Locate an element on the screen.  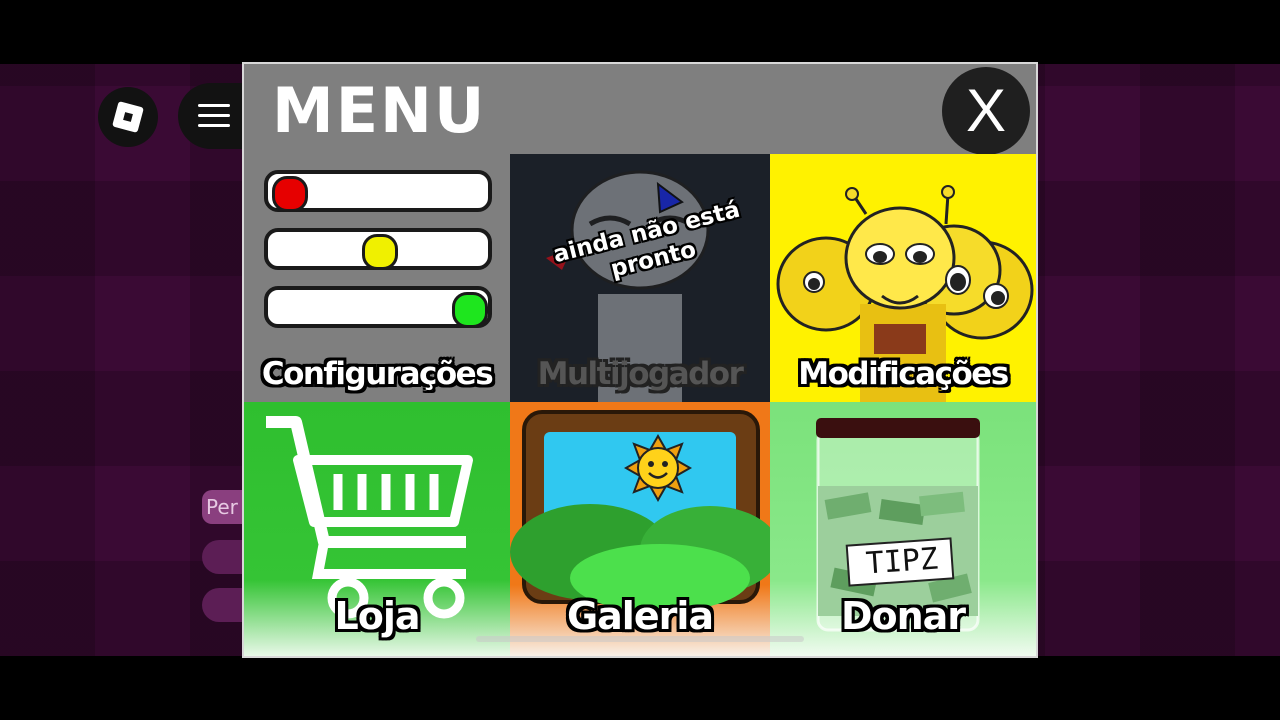
hamburger-menu-icon is located at coordinates (214, 116).